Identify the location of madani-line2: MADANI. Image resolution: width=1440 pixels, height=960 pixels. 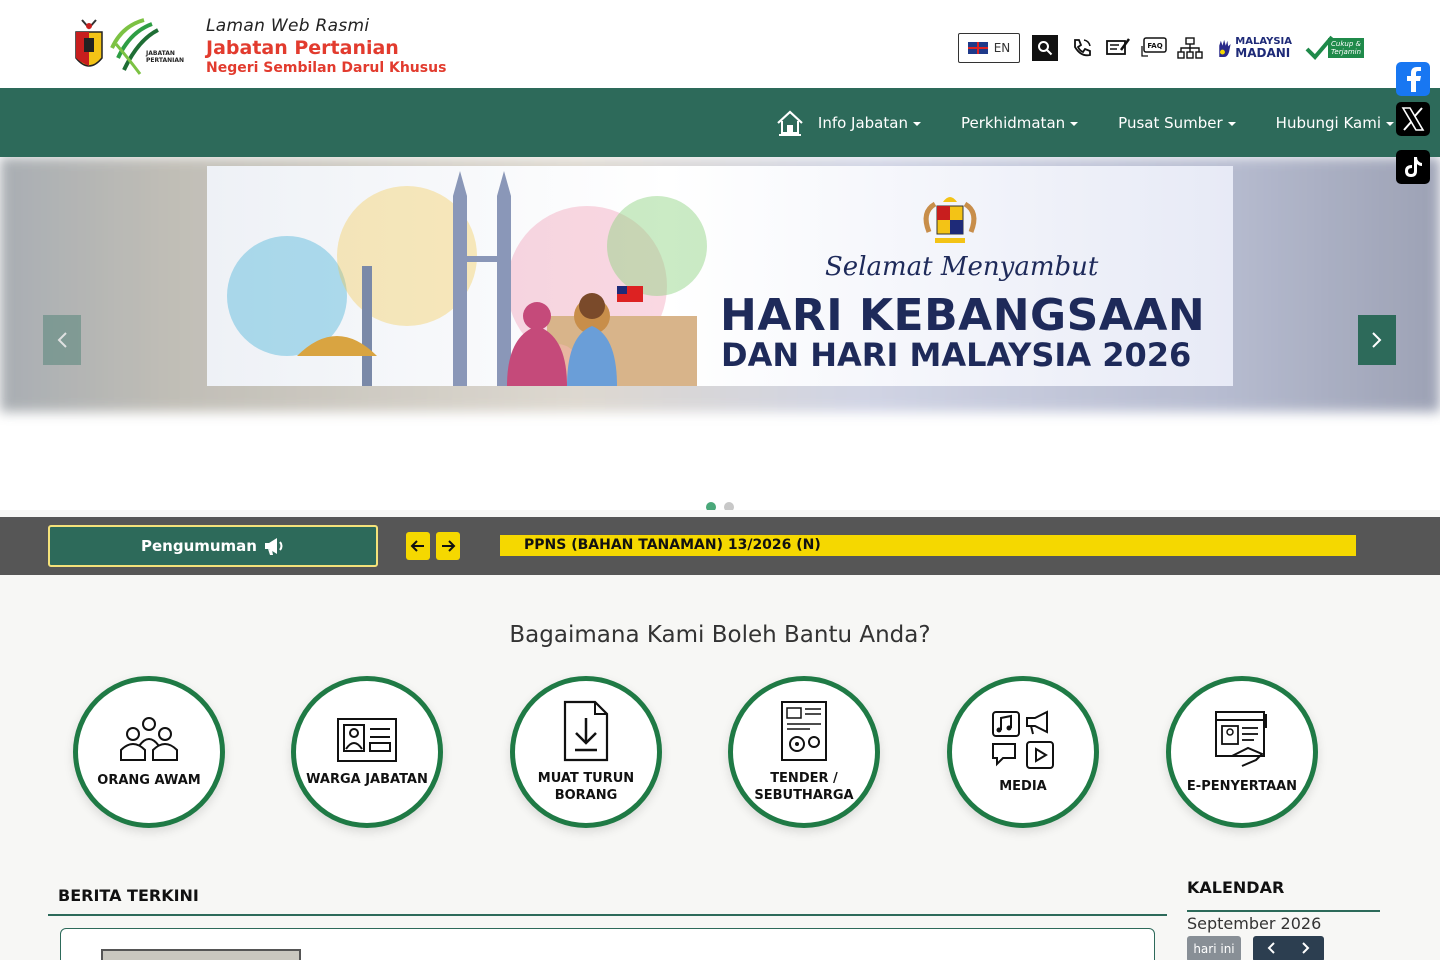
(1263, 52).